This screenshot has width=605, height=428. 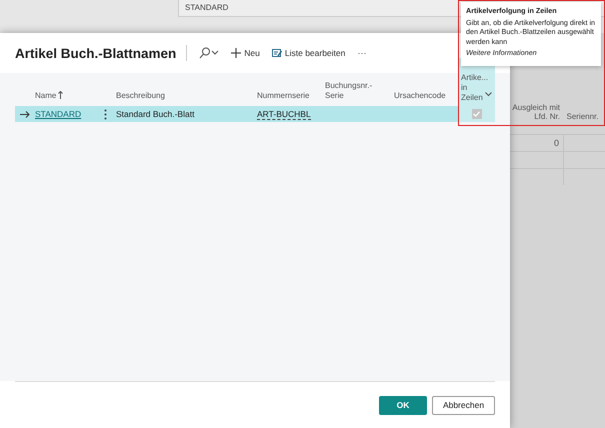 What do you see at coordinates (463, 405) in the screenshot?
I see `cancel-button: Abbrechen` at bounding box center [463, 405].